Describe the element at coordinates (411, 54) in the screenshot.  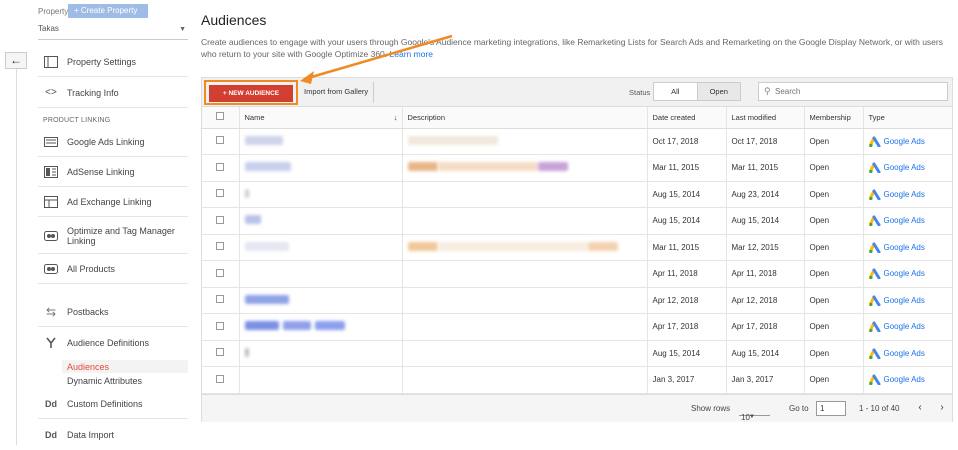
I see `learn-more-link: Learn more` at that location.